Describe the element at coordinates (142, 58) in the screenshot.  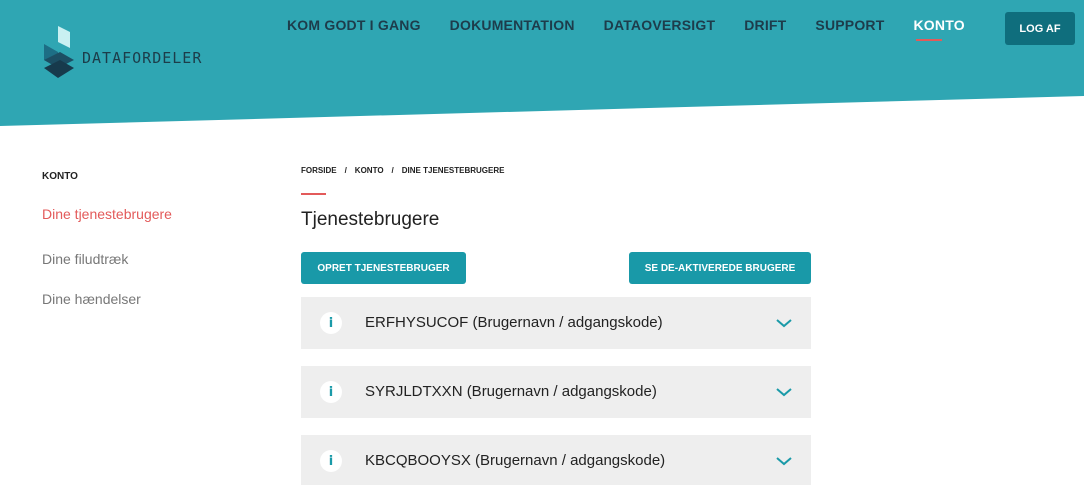
I see `brand-name: DATAFORDELER` at that location.